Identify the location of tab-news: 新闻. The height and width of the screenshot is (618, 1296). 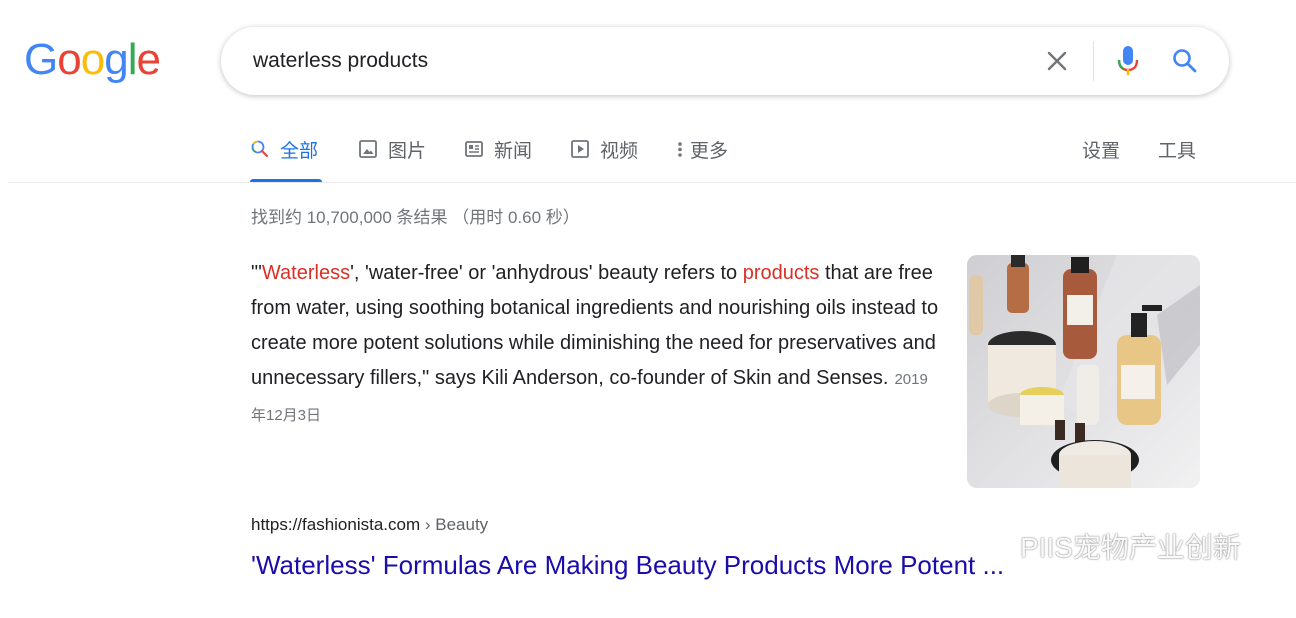
(498, 159).